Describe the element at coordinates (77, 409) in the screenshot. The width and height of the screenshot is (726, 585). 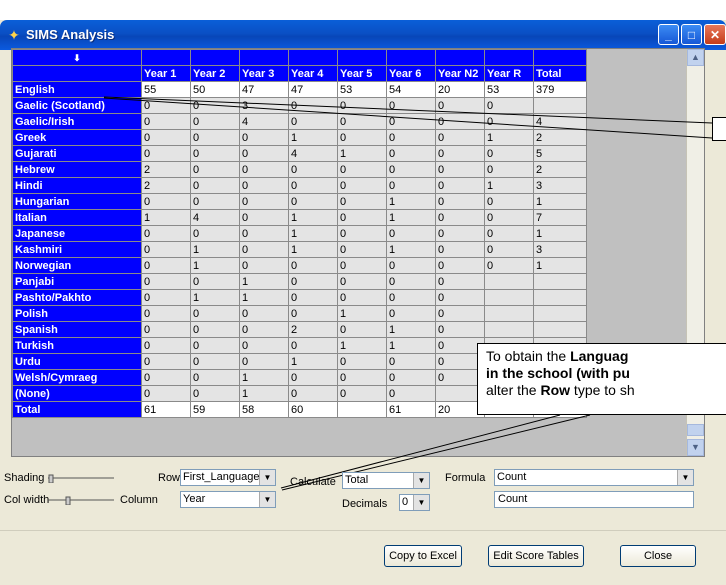
I see `row-header: Total` at that location.